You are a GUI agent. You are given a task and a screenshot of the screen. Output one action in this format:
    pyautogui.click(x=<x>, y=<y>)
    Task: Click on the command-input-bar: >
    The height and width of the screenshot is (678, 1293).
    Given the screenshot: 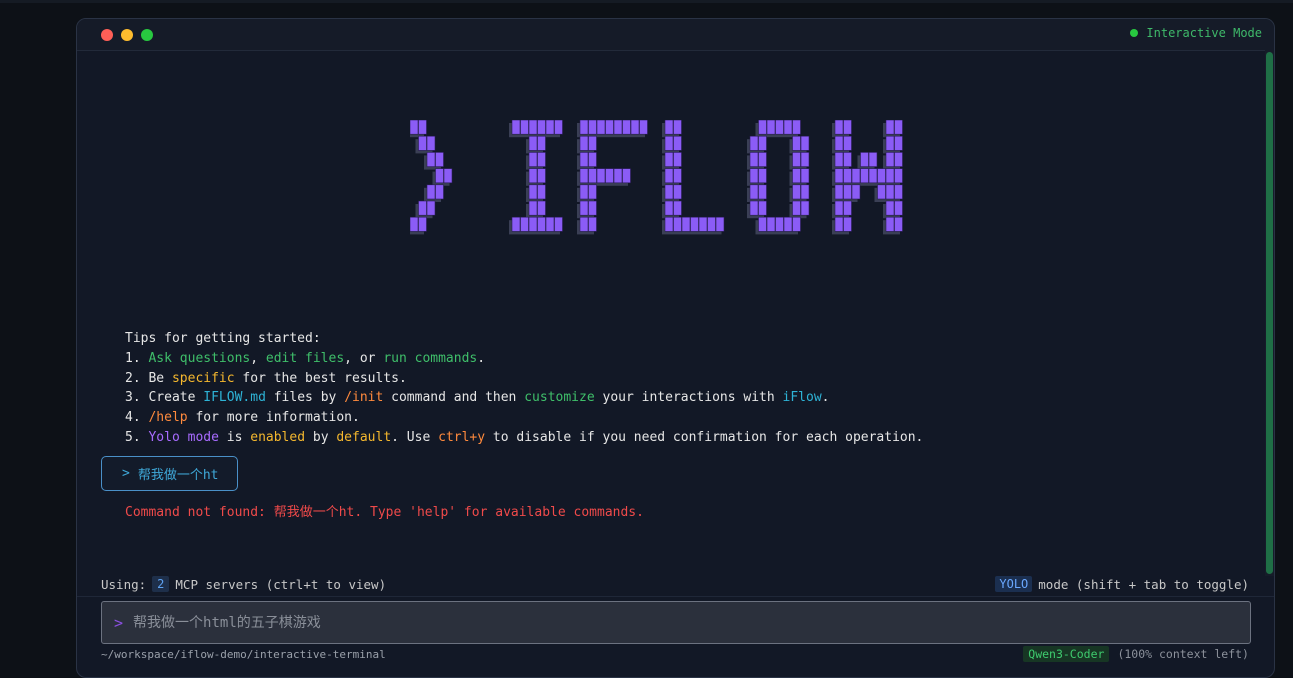 What is the action you would take?
    pyautogui.click(x=676, y=622)
    